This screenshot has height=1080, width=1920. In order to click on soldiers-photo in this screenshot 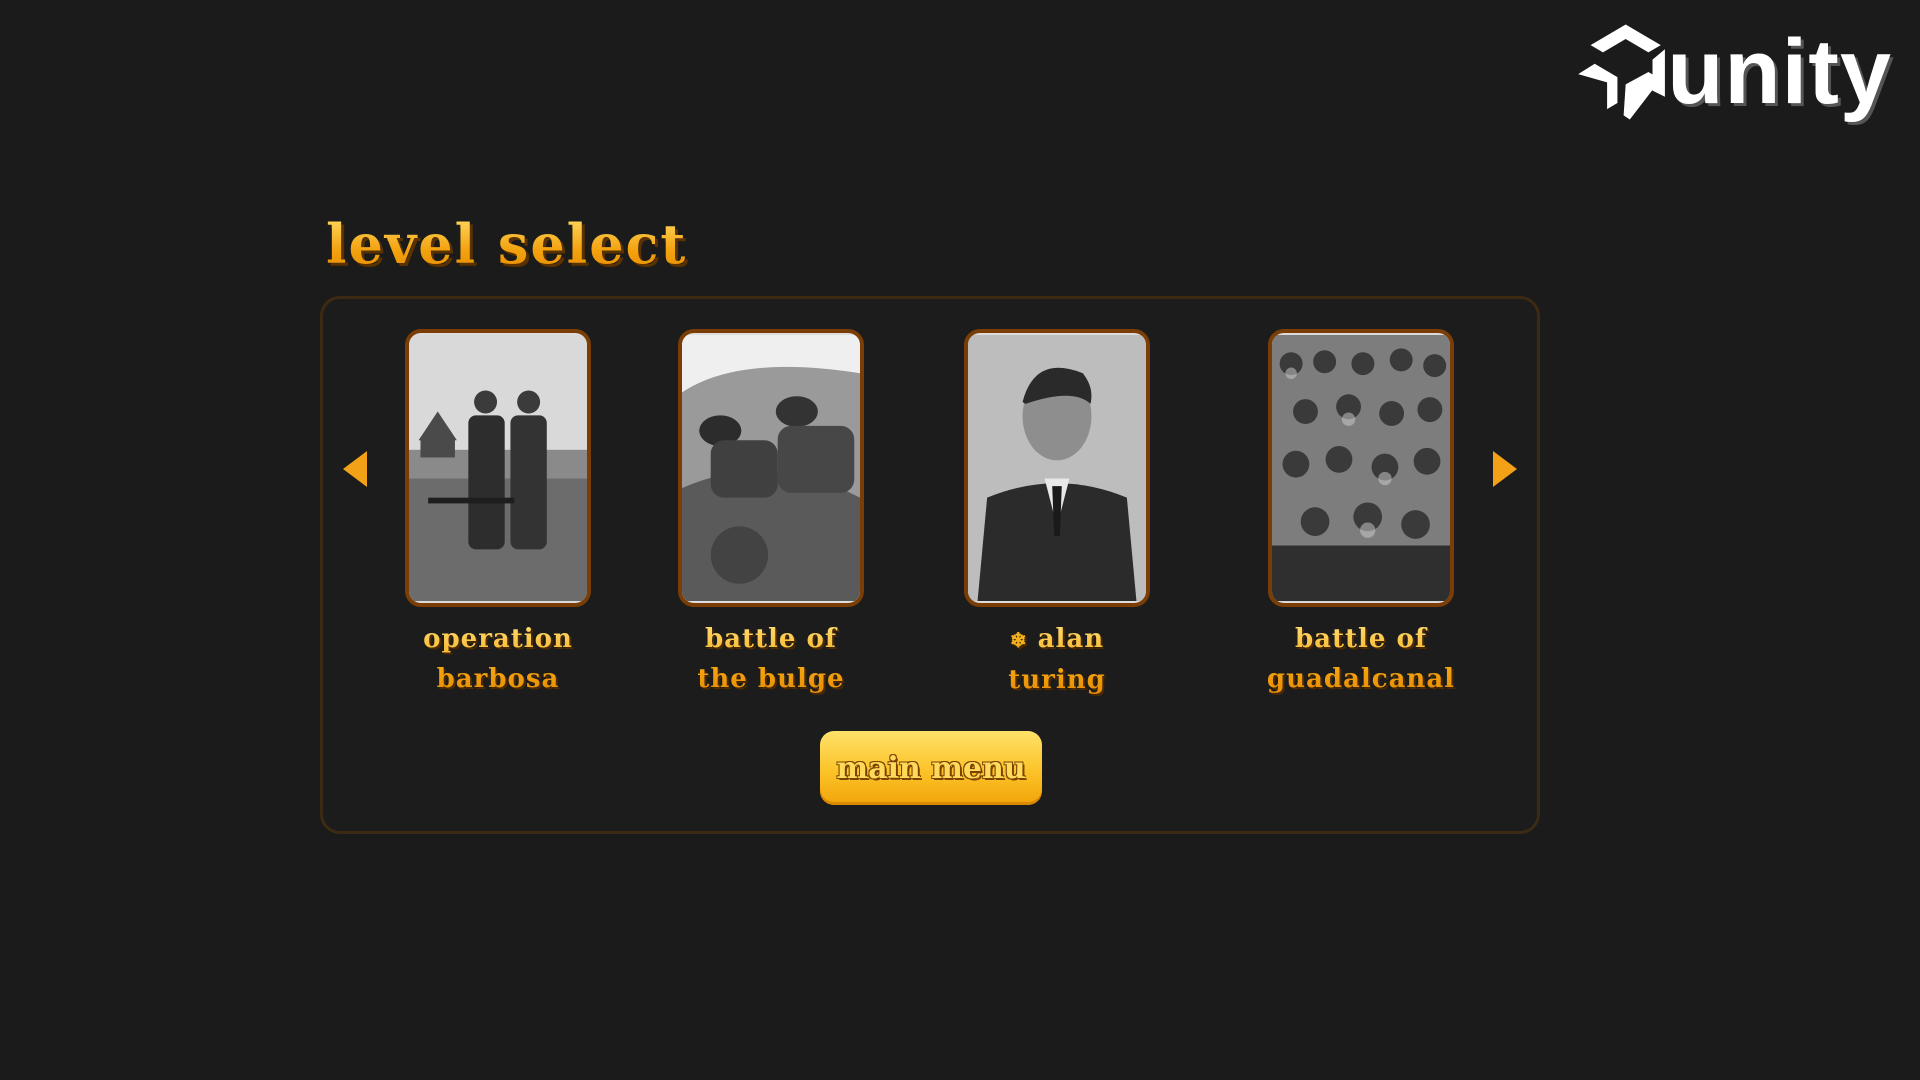, I will do `click(498, 468)`.